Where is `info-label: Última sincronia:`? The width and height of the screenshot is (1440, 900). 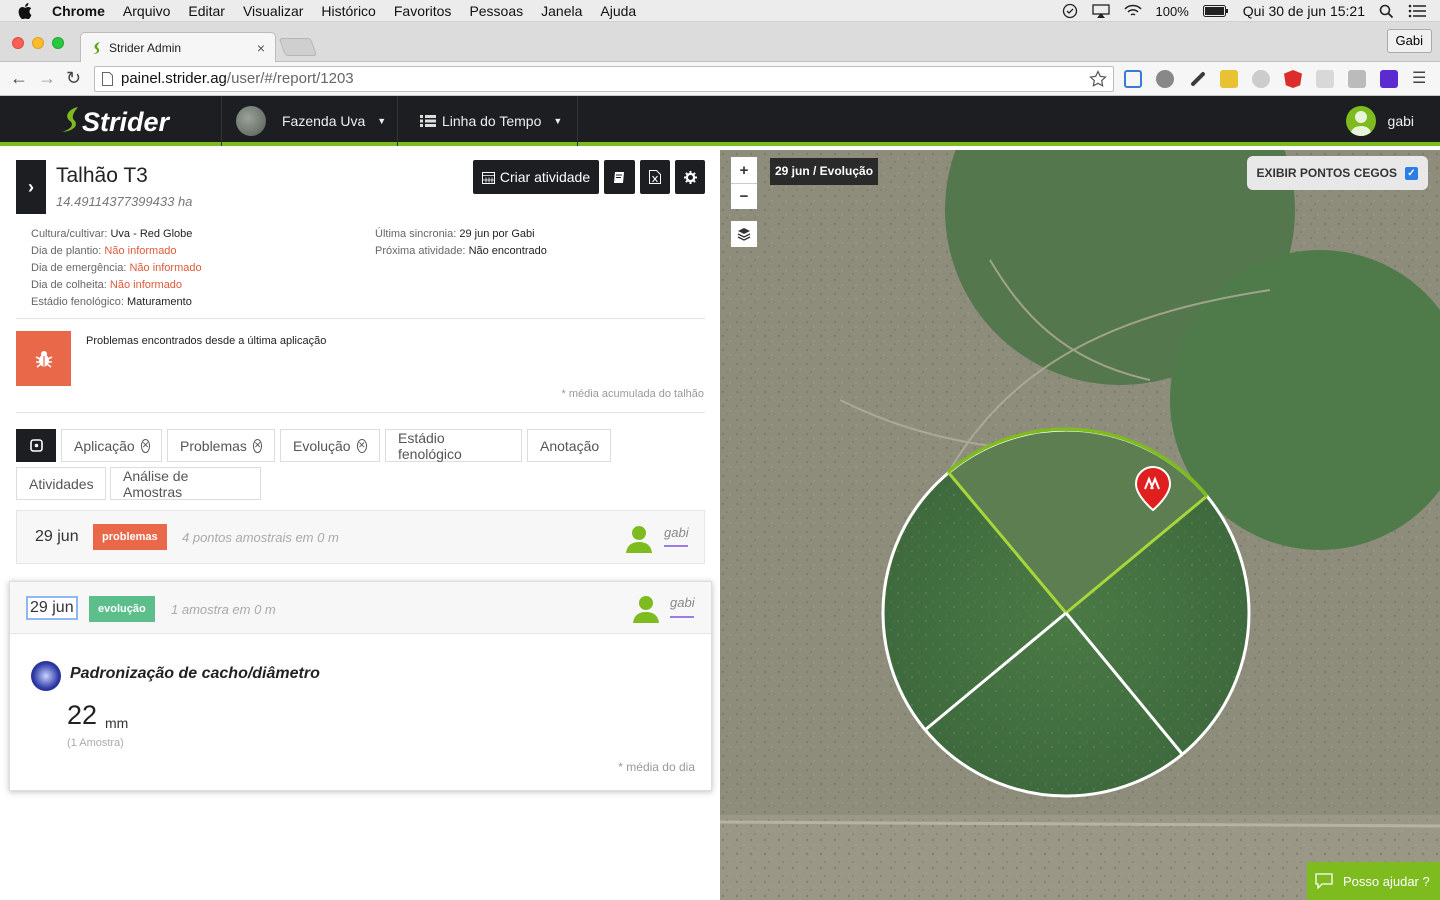 info-label: Última sincronia: is located at coordinates (416, 234).